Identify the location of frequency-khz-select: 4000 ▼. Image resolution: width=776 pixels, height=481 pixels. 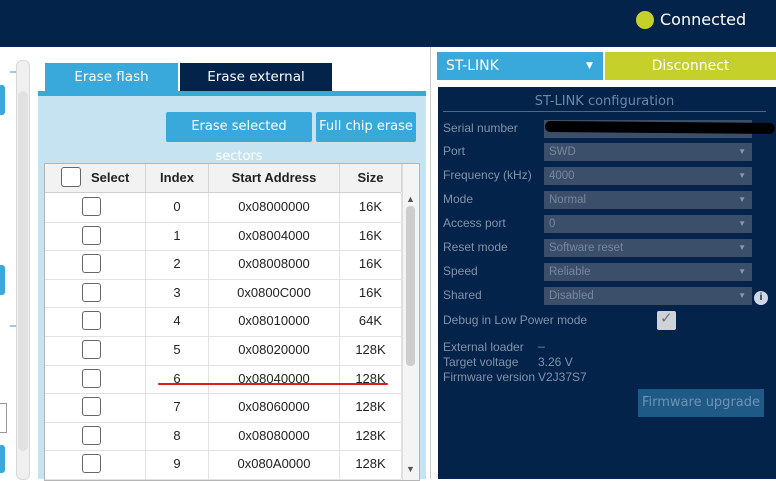
(648, 176).